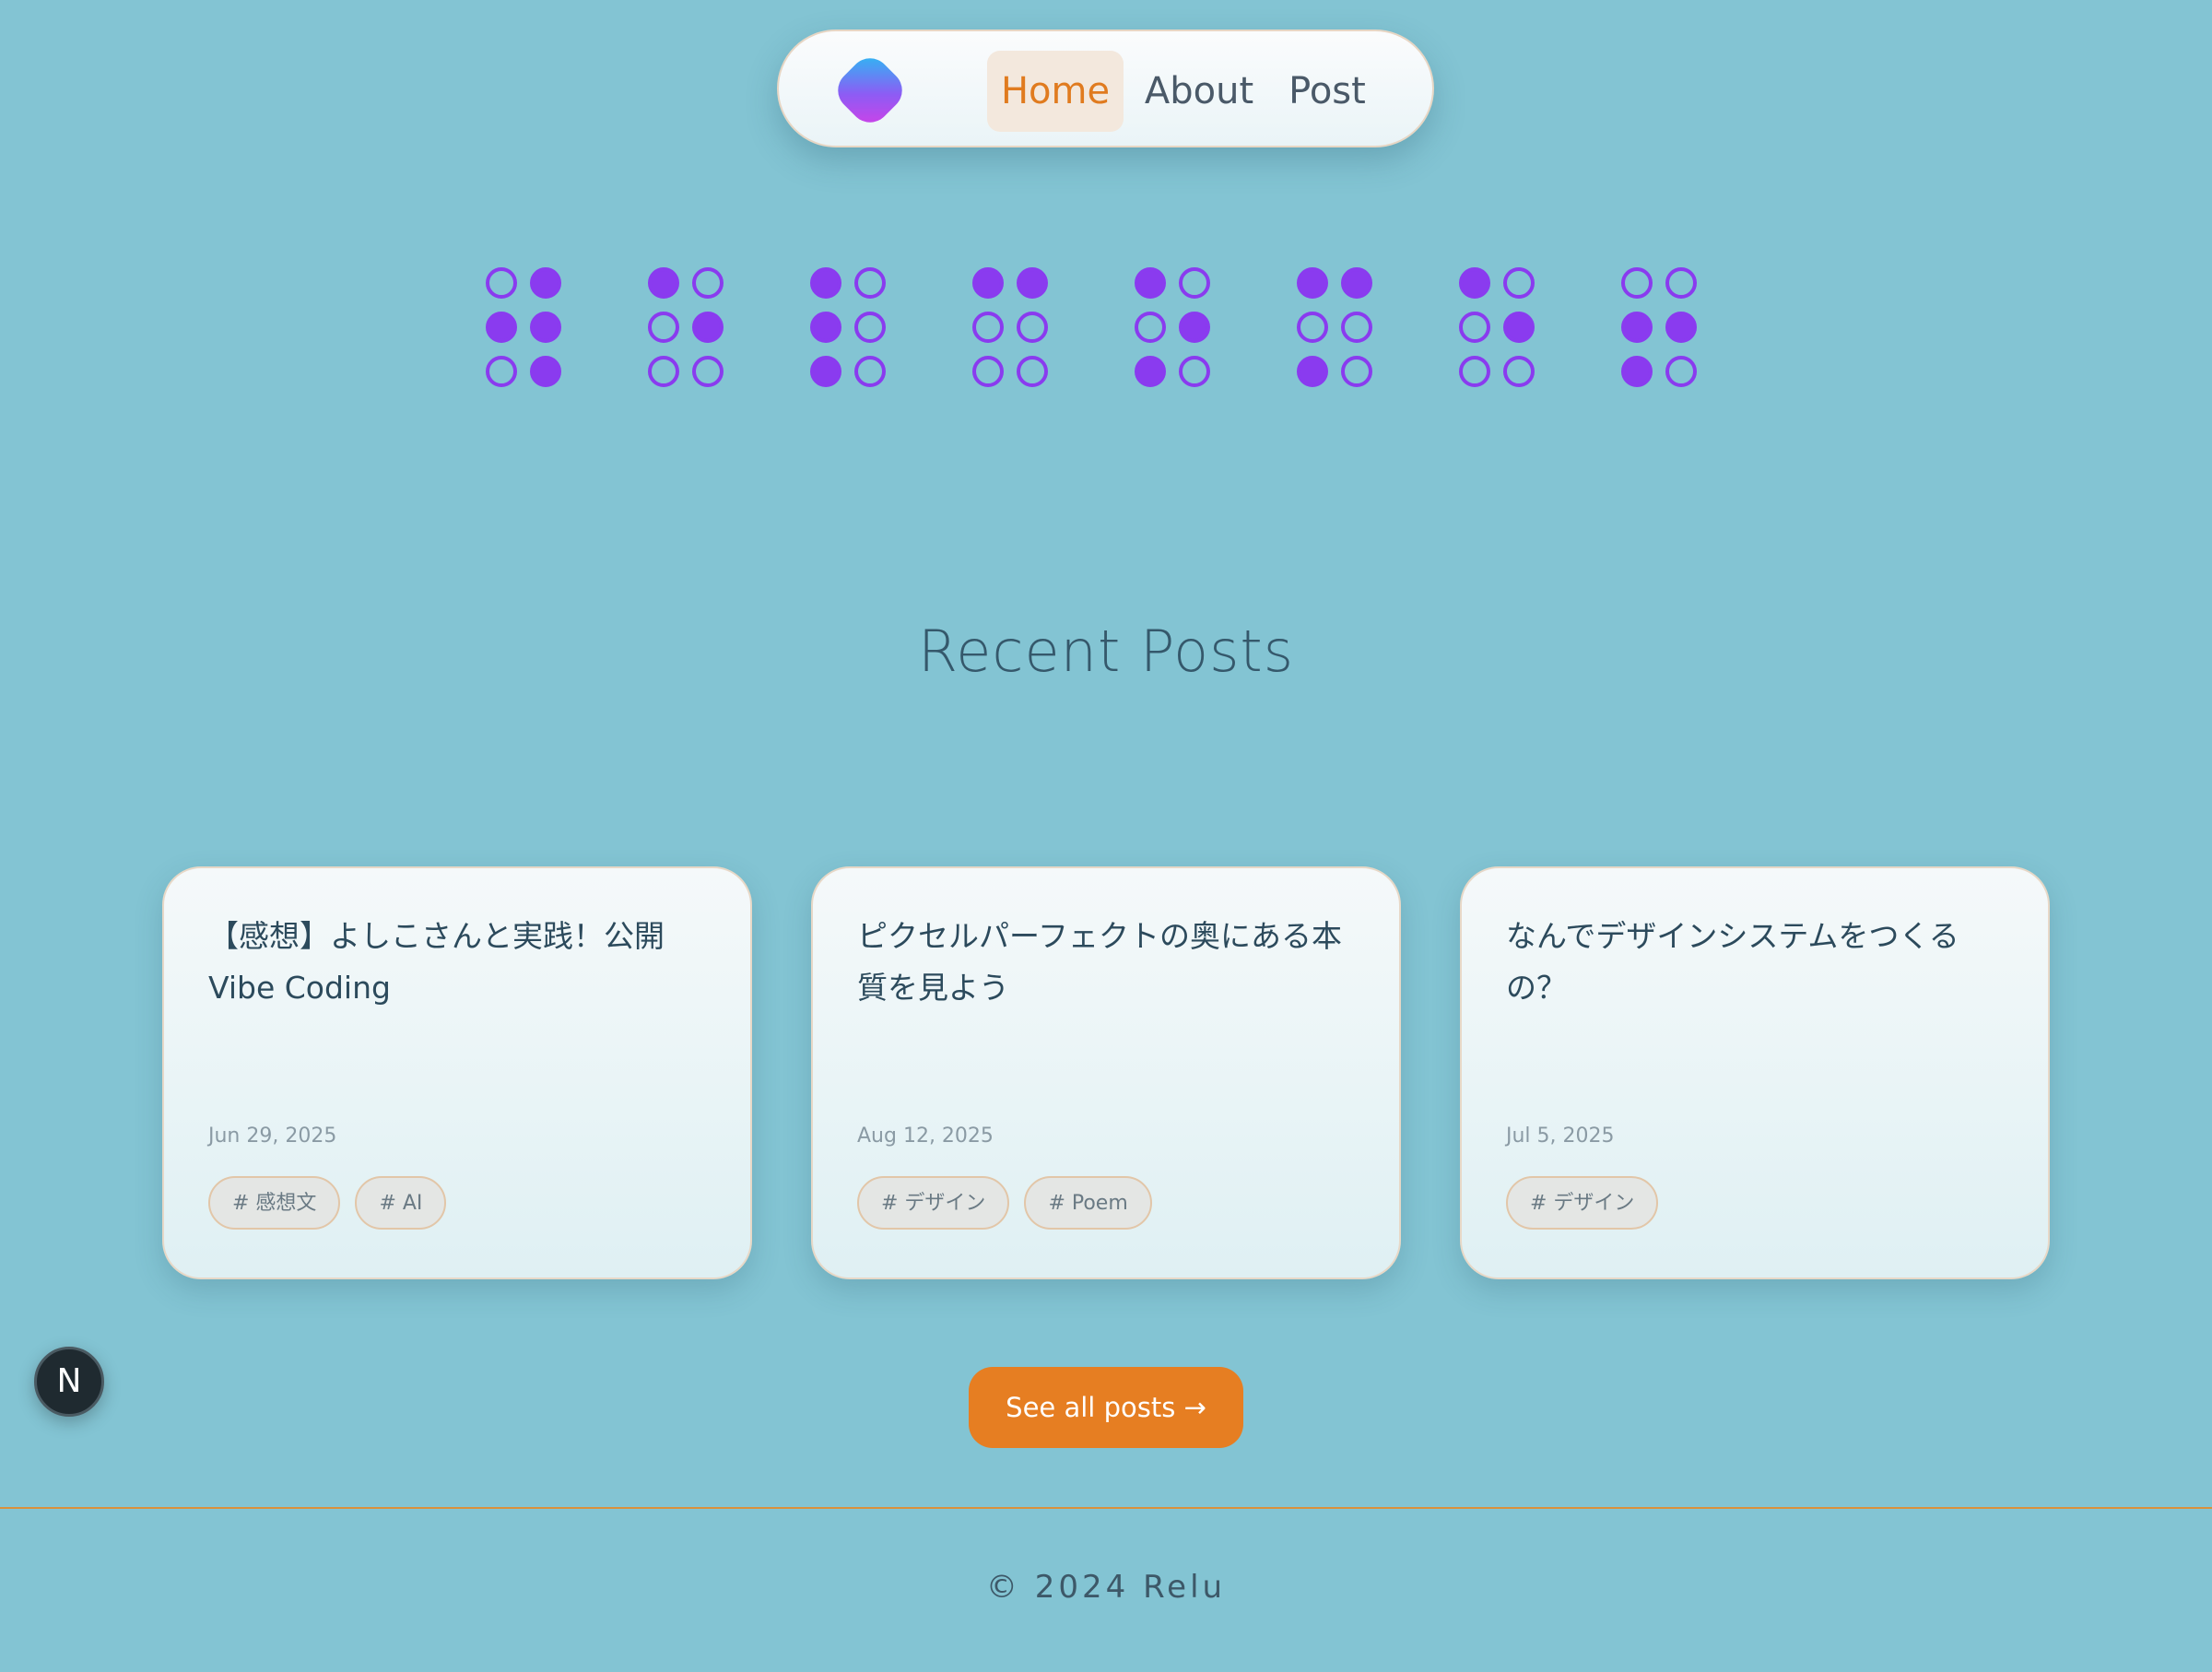 This screenshot has width=2212, height=1672. I want to click on tag-chip: # Poem, so click(1088, 1203).